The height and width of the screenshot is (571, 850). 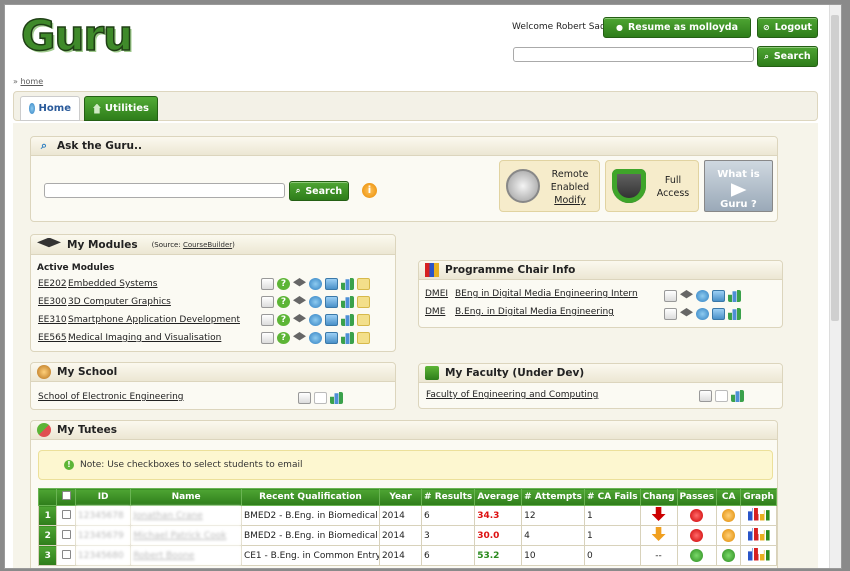 I want to click on student-name: Michael Patrick Cook, so click(x=186, y=535).